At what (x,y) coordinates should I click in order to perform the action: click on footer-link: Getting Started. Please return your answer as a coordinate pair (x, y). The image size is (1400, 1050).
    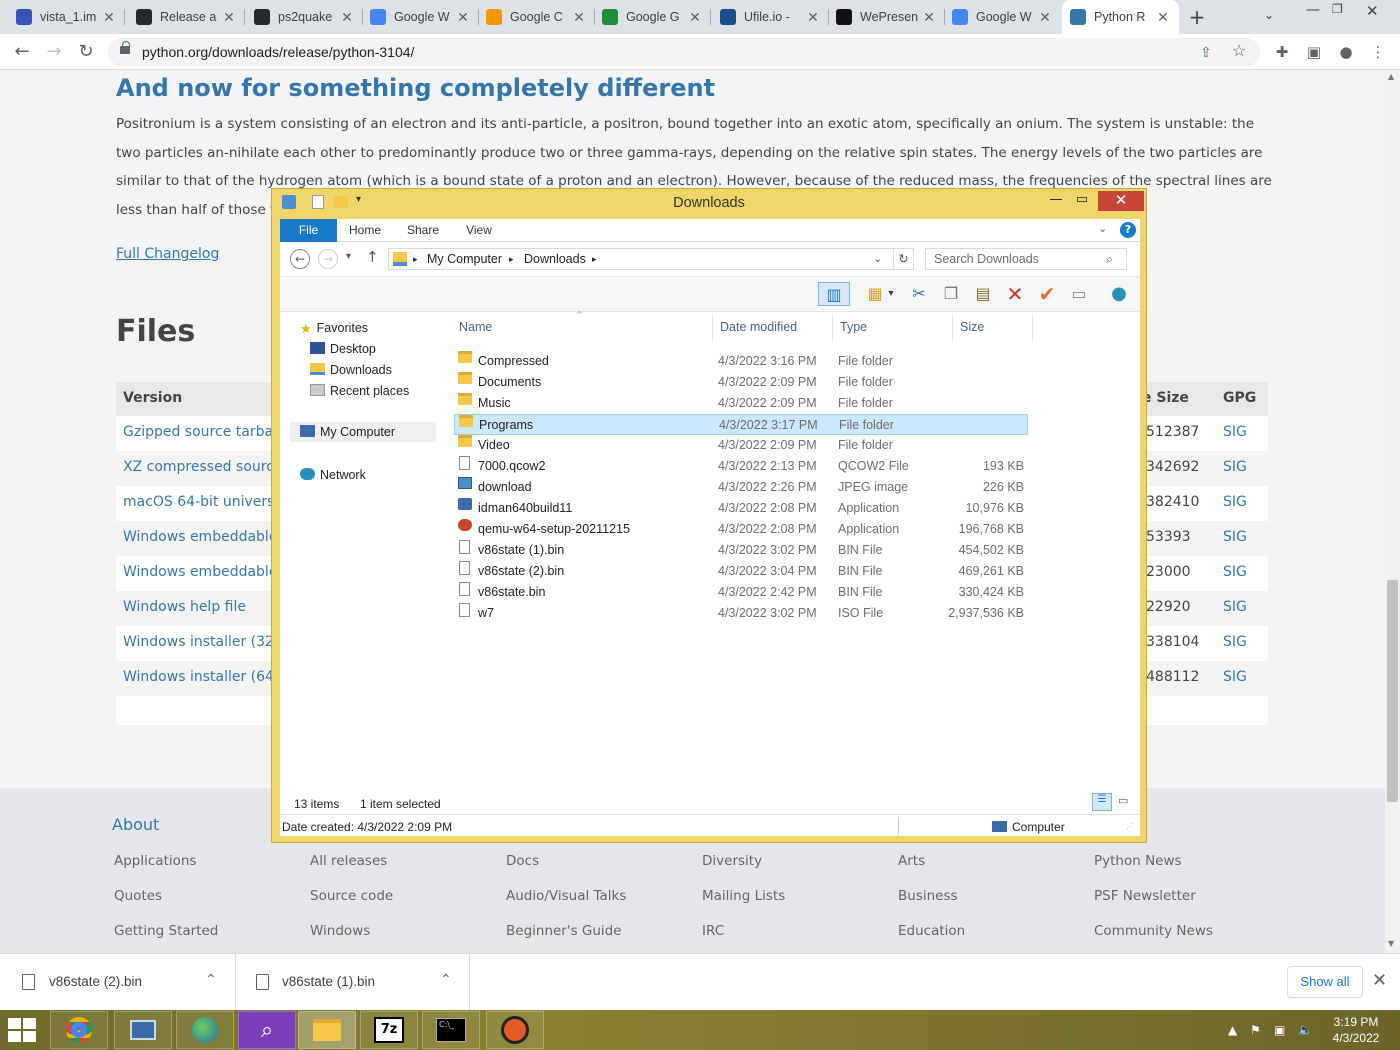
    Looking at the image, I should click on (166, 931).